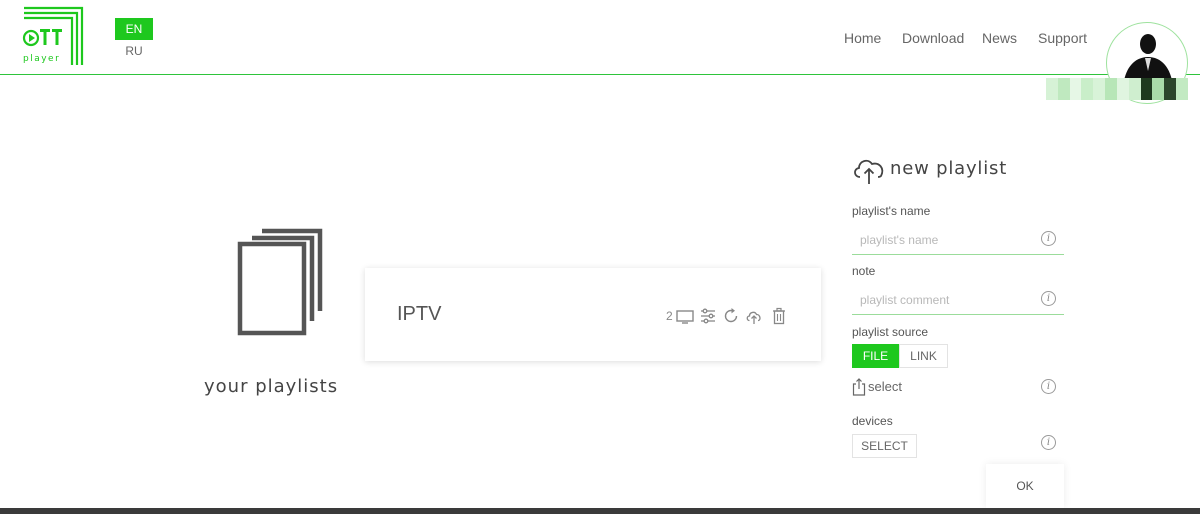 The width and height of the screenshot is (1200, 514). What do you see at coordinates (41, 59) in the screenshot?
I see `logo-subtext: player` at bounding box center [41, 59].